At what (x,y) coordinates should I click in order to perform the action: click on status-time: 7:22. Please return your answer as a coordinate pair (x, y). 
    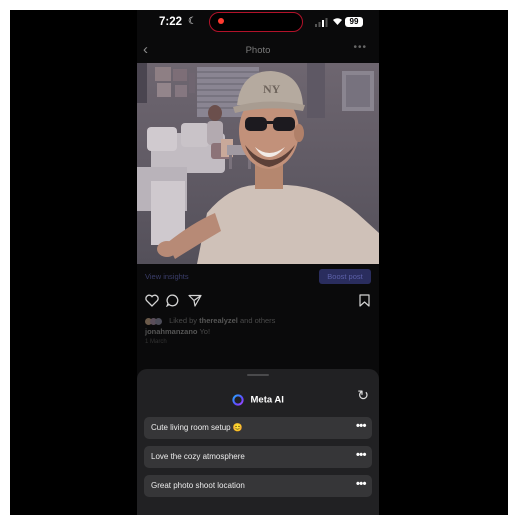
    Looking at the image, I should click on (171, 22).